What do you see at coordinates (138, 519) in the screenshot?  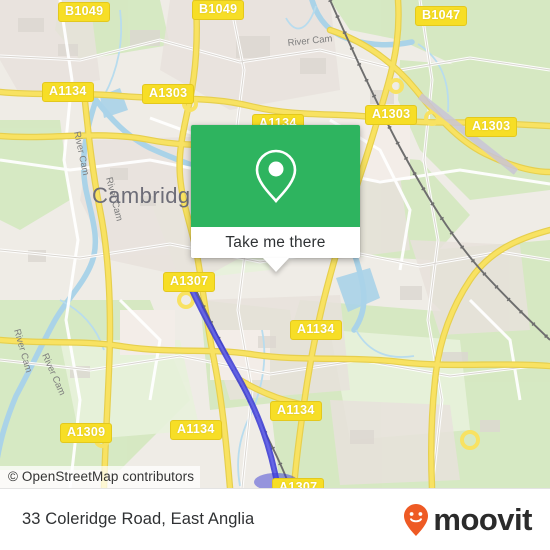 I see `address-title: 33 Coleridge Road, East Anglia` at bounding box center [138, 519].